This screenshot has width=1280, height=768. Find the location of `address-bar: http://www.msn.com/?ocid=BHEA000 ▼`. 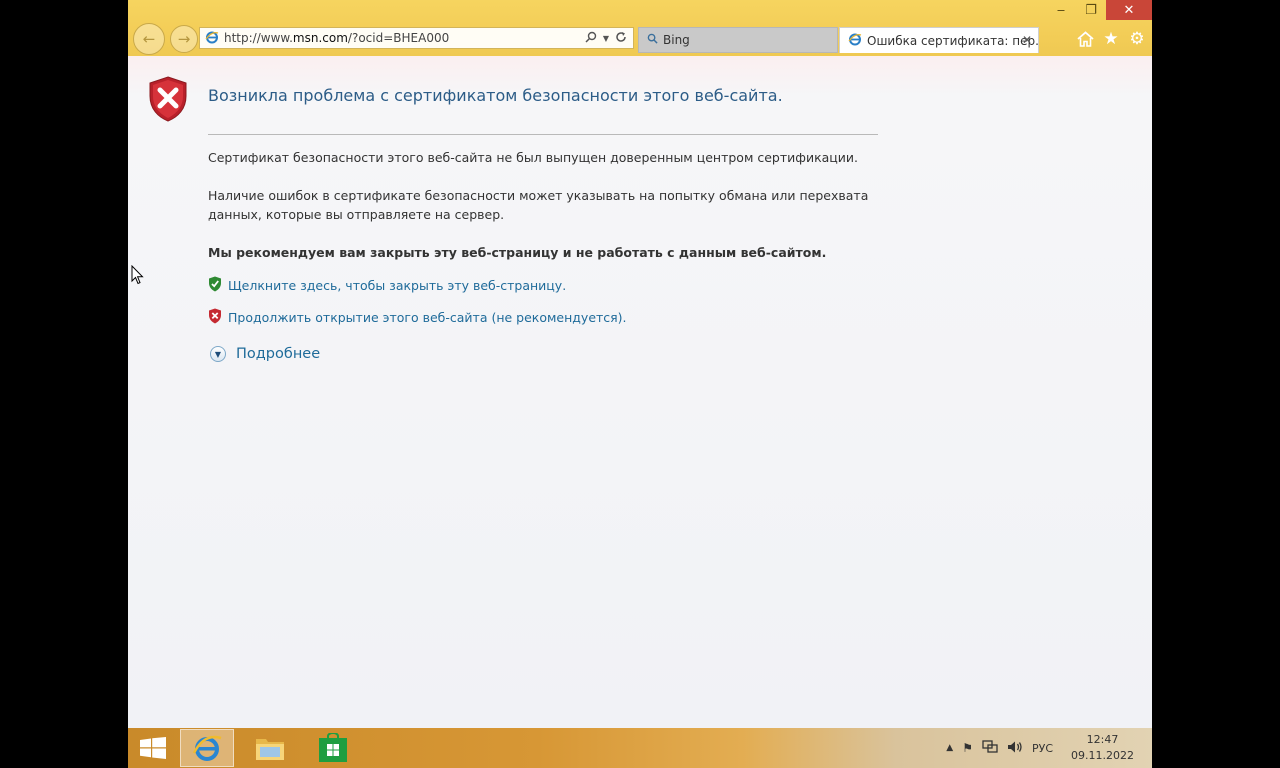

address-bar: http://www.msn.com/?ocid=BHEA000 ▼ is located at coordinates (416, 38).